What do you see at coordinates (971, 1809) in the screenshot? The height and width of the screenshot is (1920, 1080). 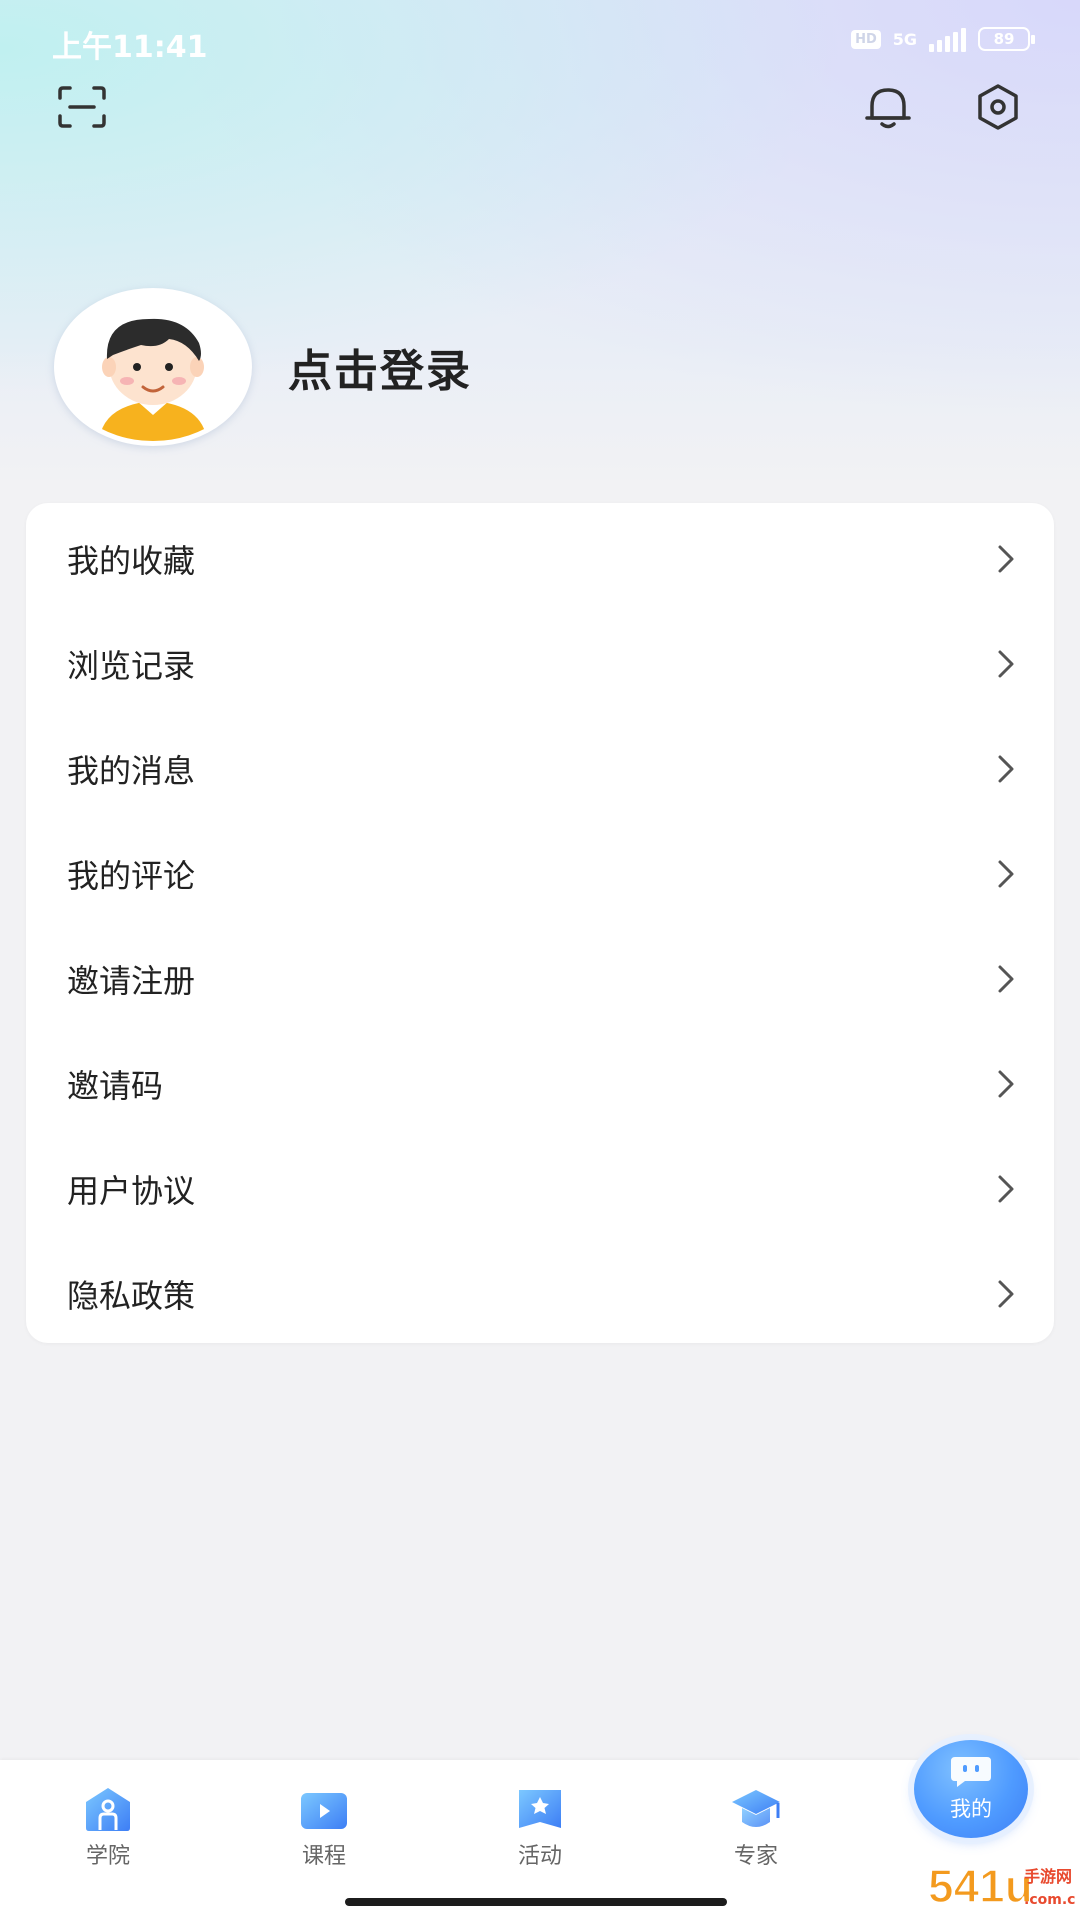 I see `tab-label: 我的` at bounding box center [971, 1809].